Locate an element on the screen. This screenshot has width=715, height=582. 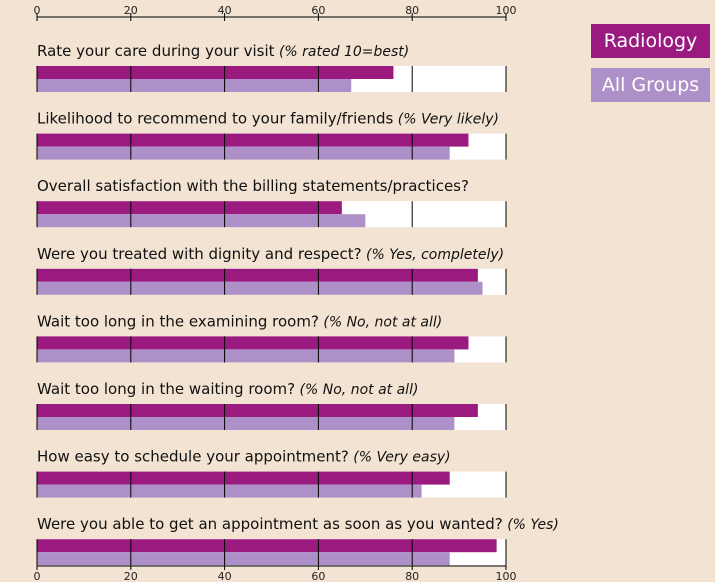
top-tick-label: 60 is located at coordinates (318, 10).